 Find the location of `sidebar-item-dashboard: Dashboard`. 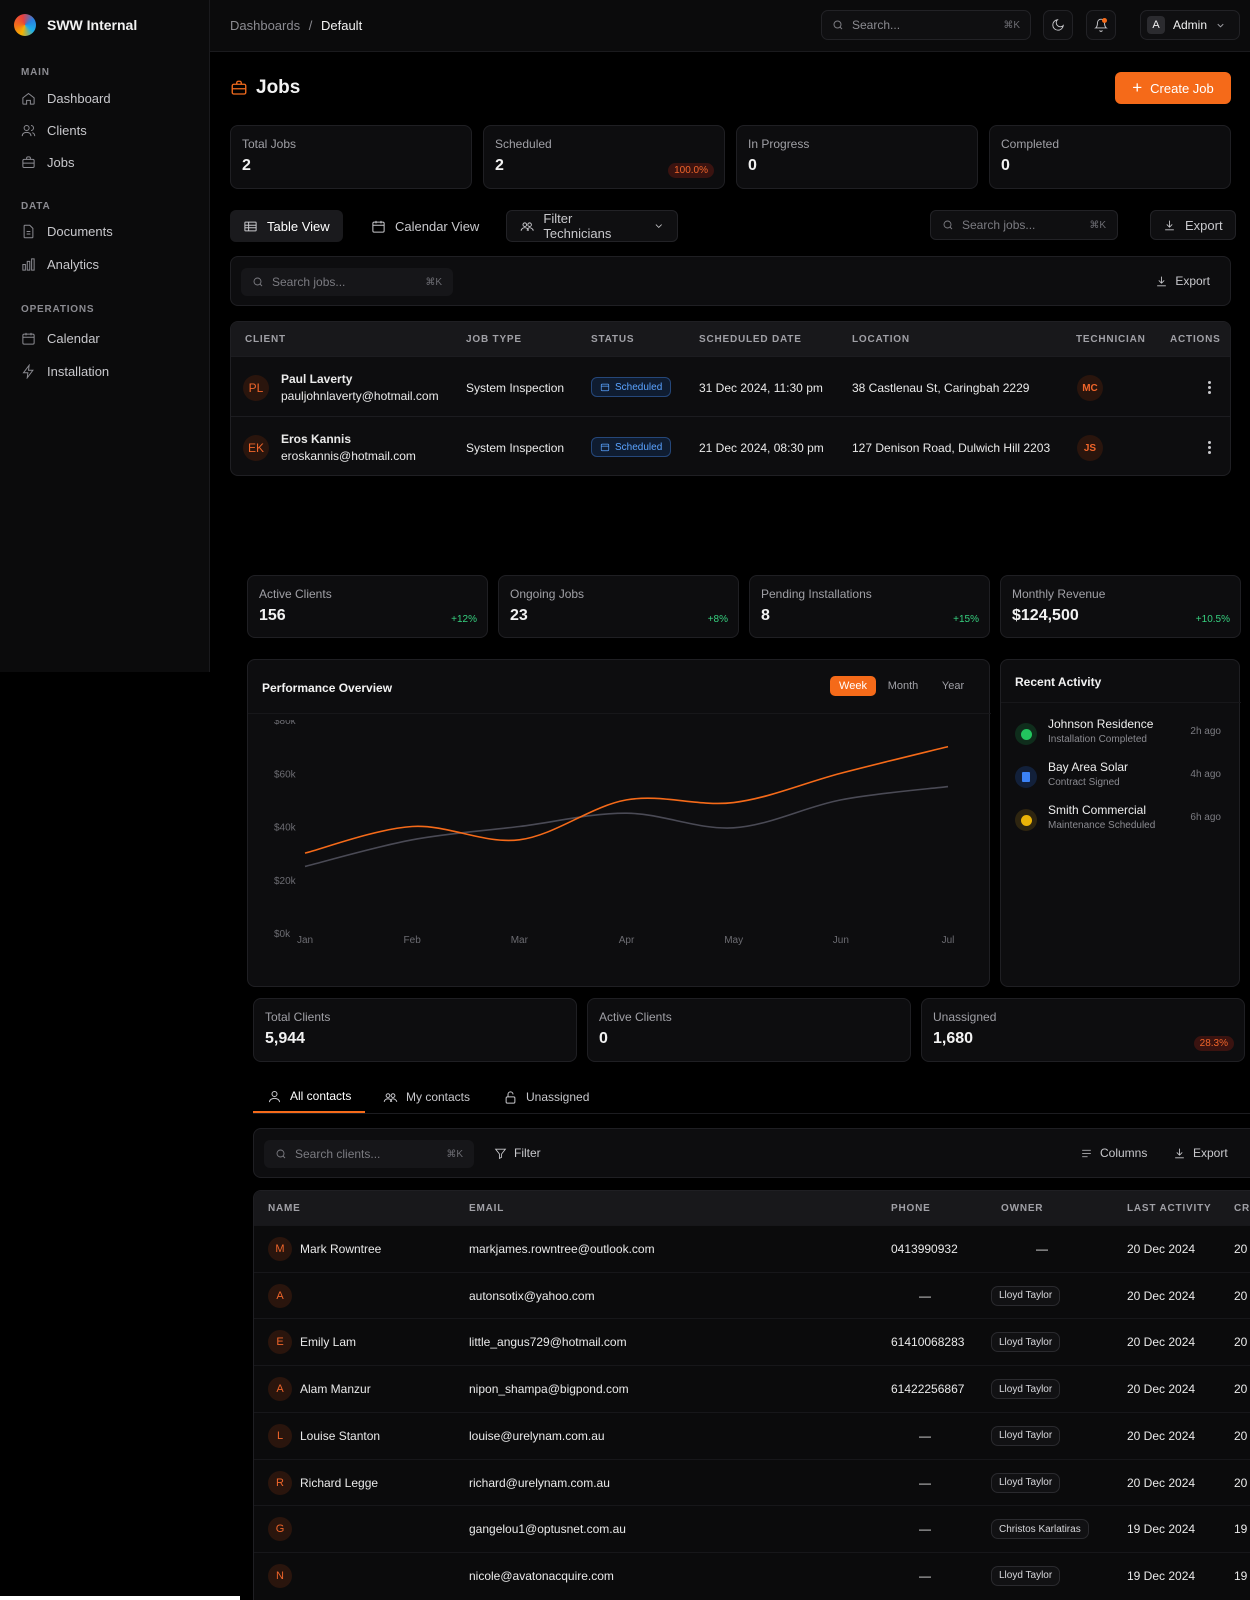

sidebar-item-dashboard: Dashboard is located at coordinates (66, 98).